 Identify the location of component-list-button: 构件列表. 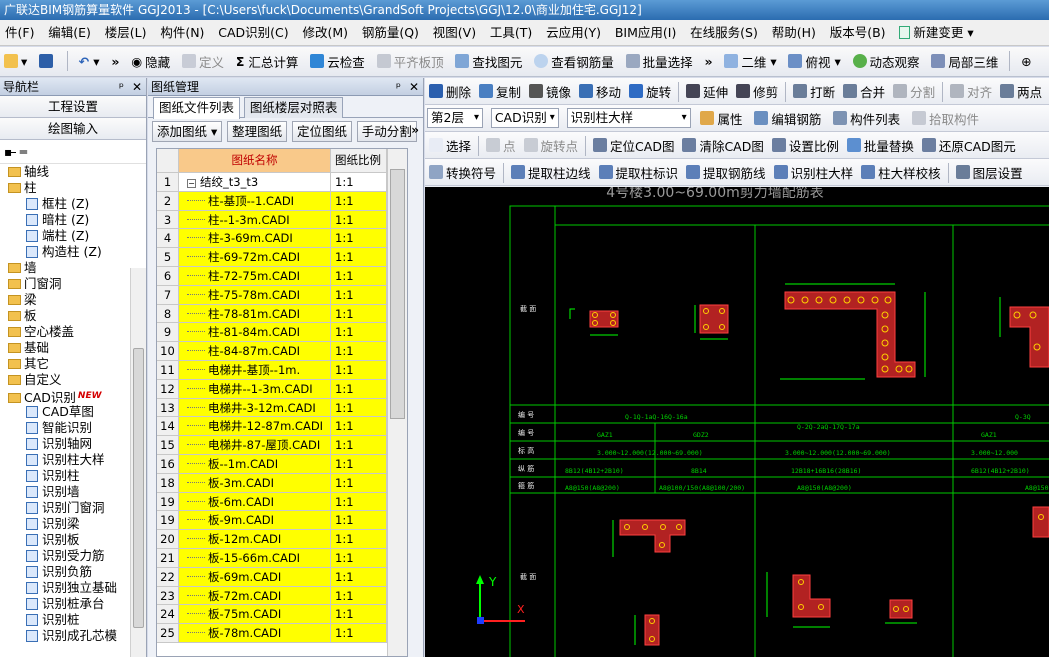
(866, 118).